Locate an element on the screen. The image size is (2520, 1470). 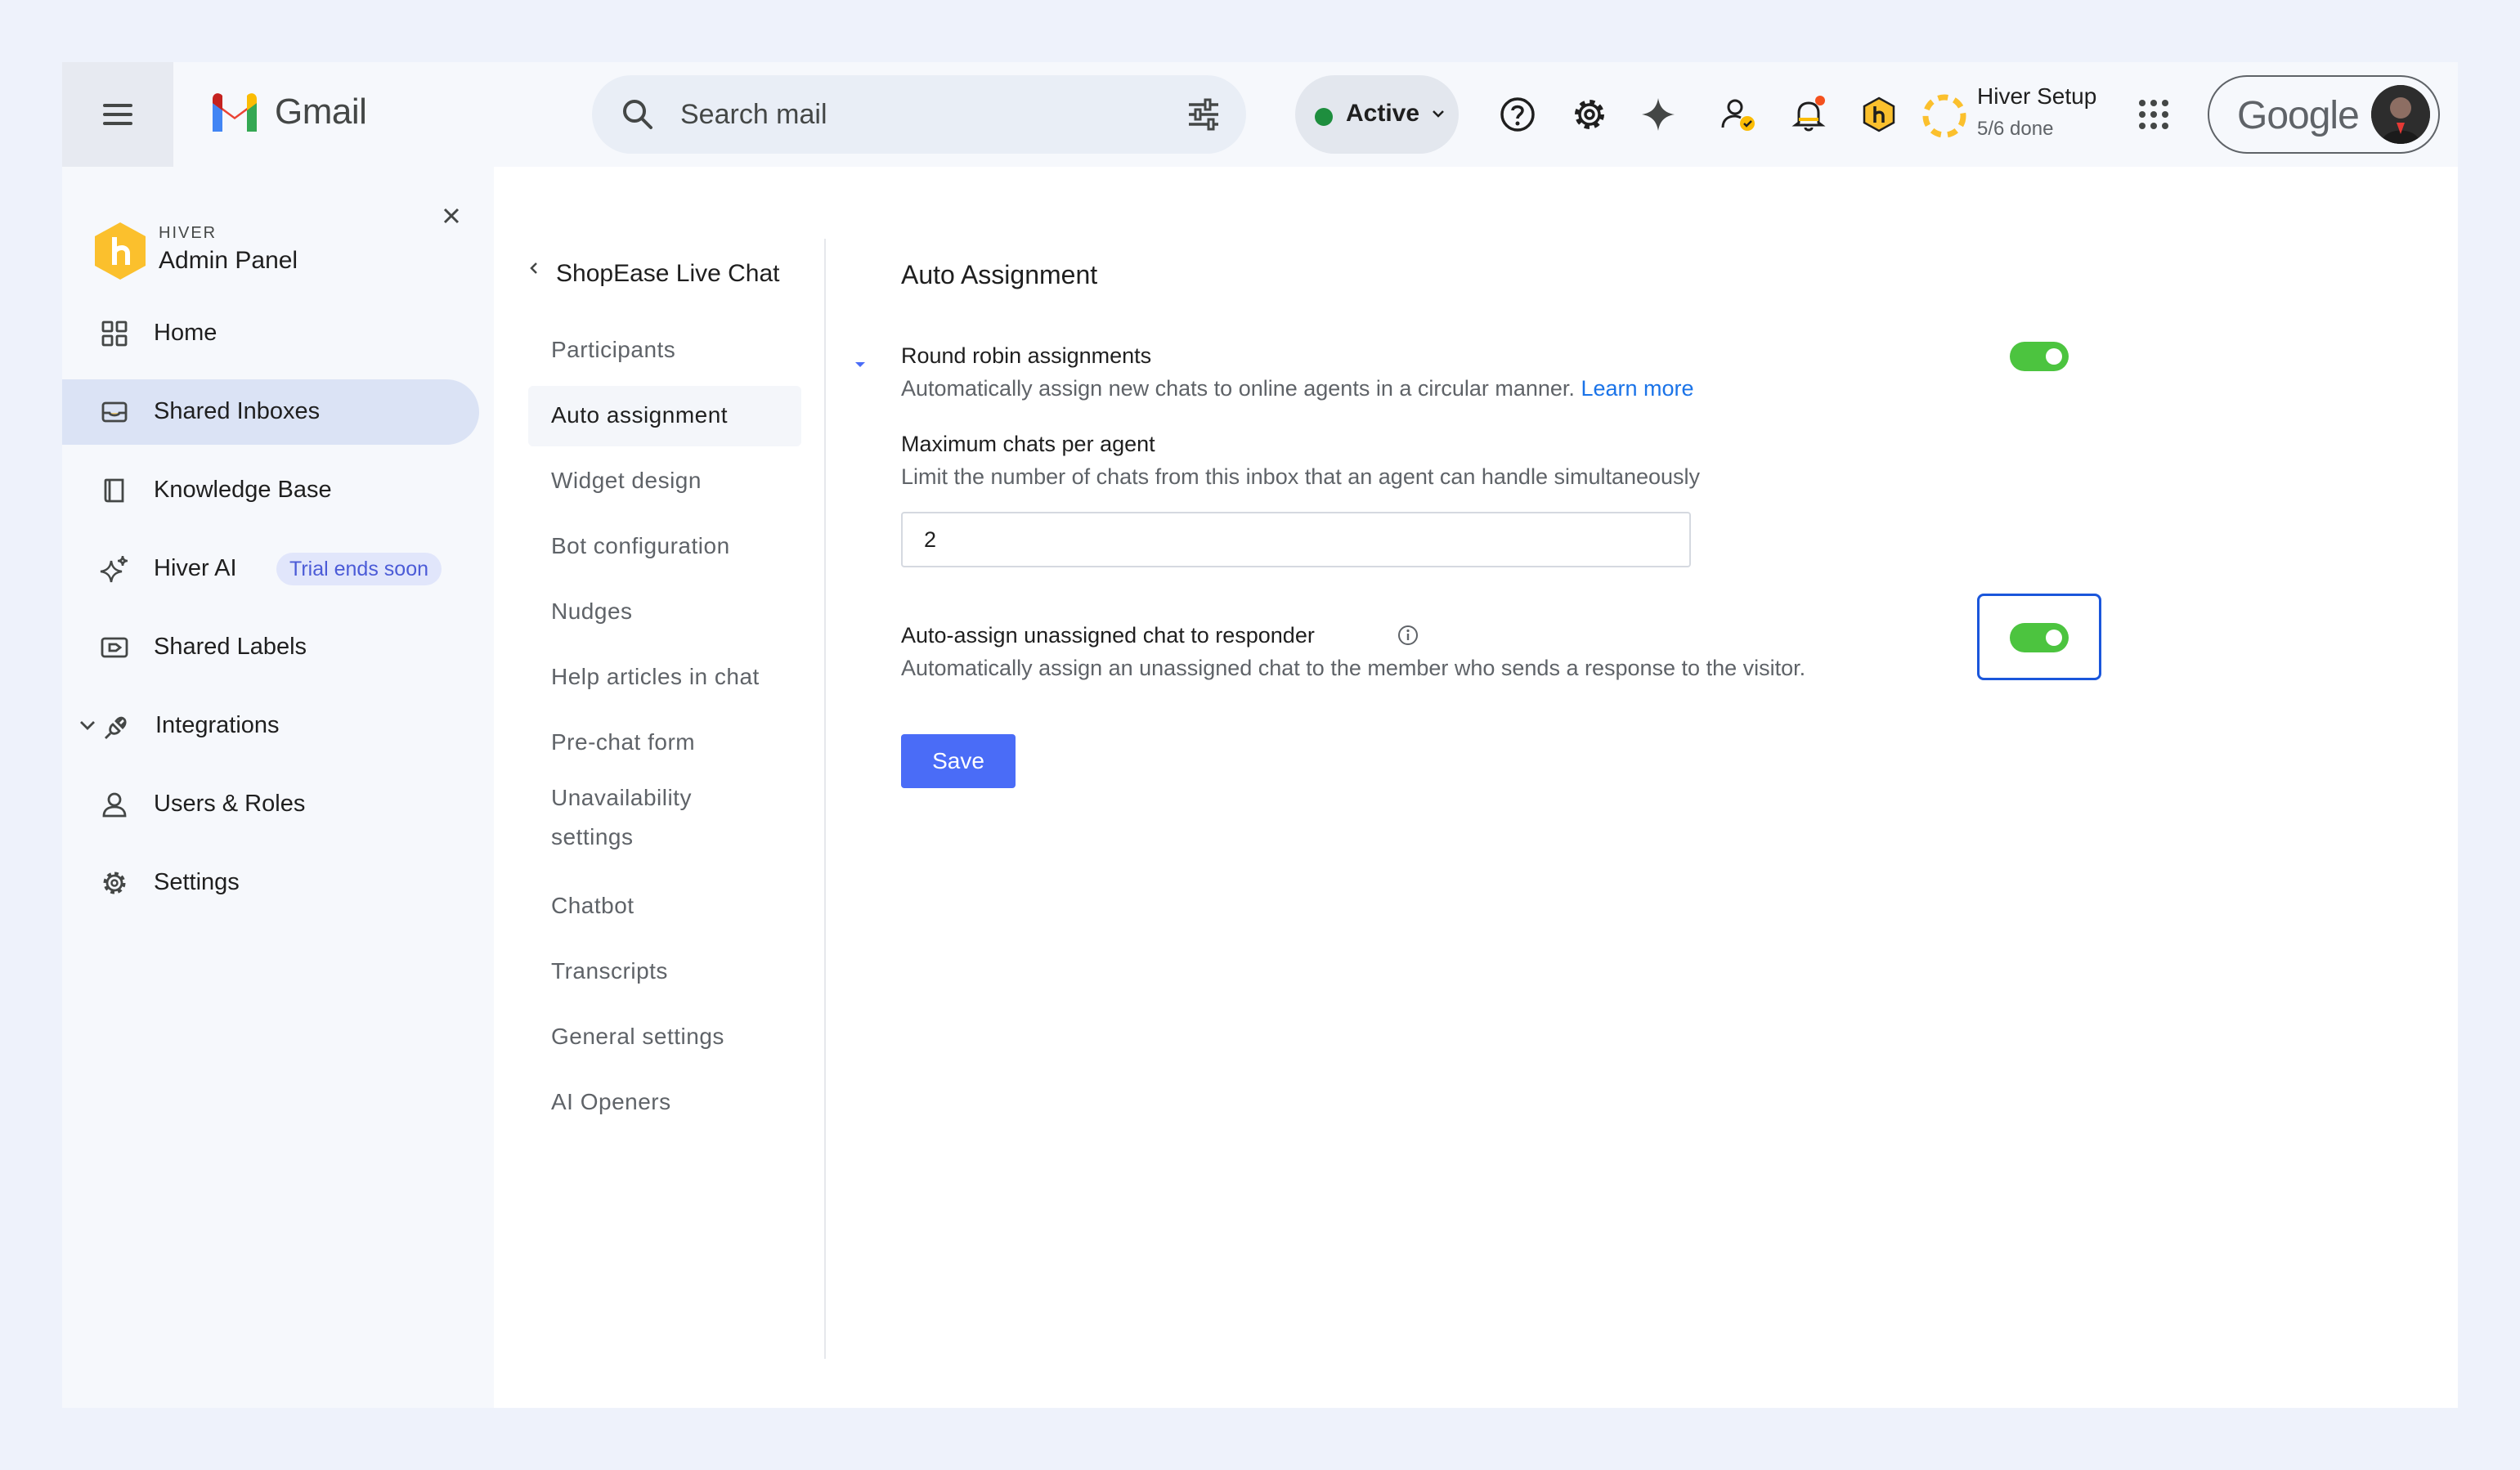
sidebar-item-shared-labels: Shared Labels is located at coordinates (270, 647).